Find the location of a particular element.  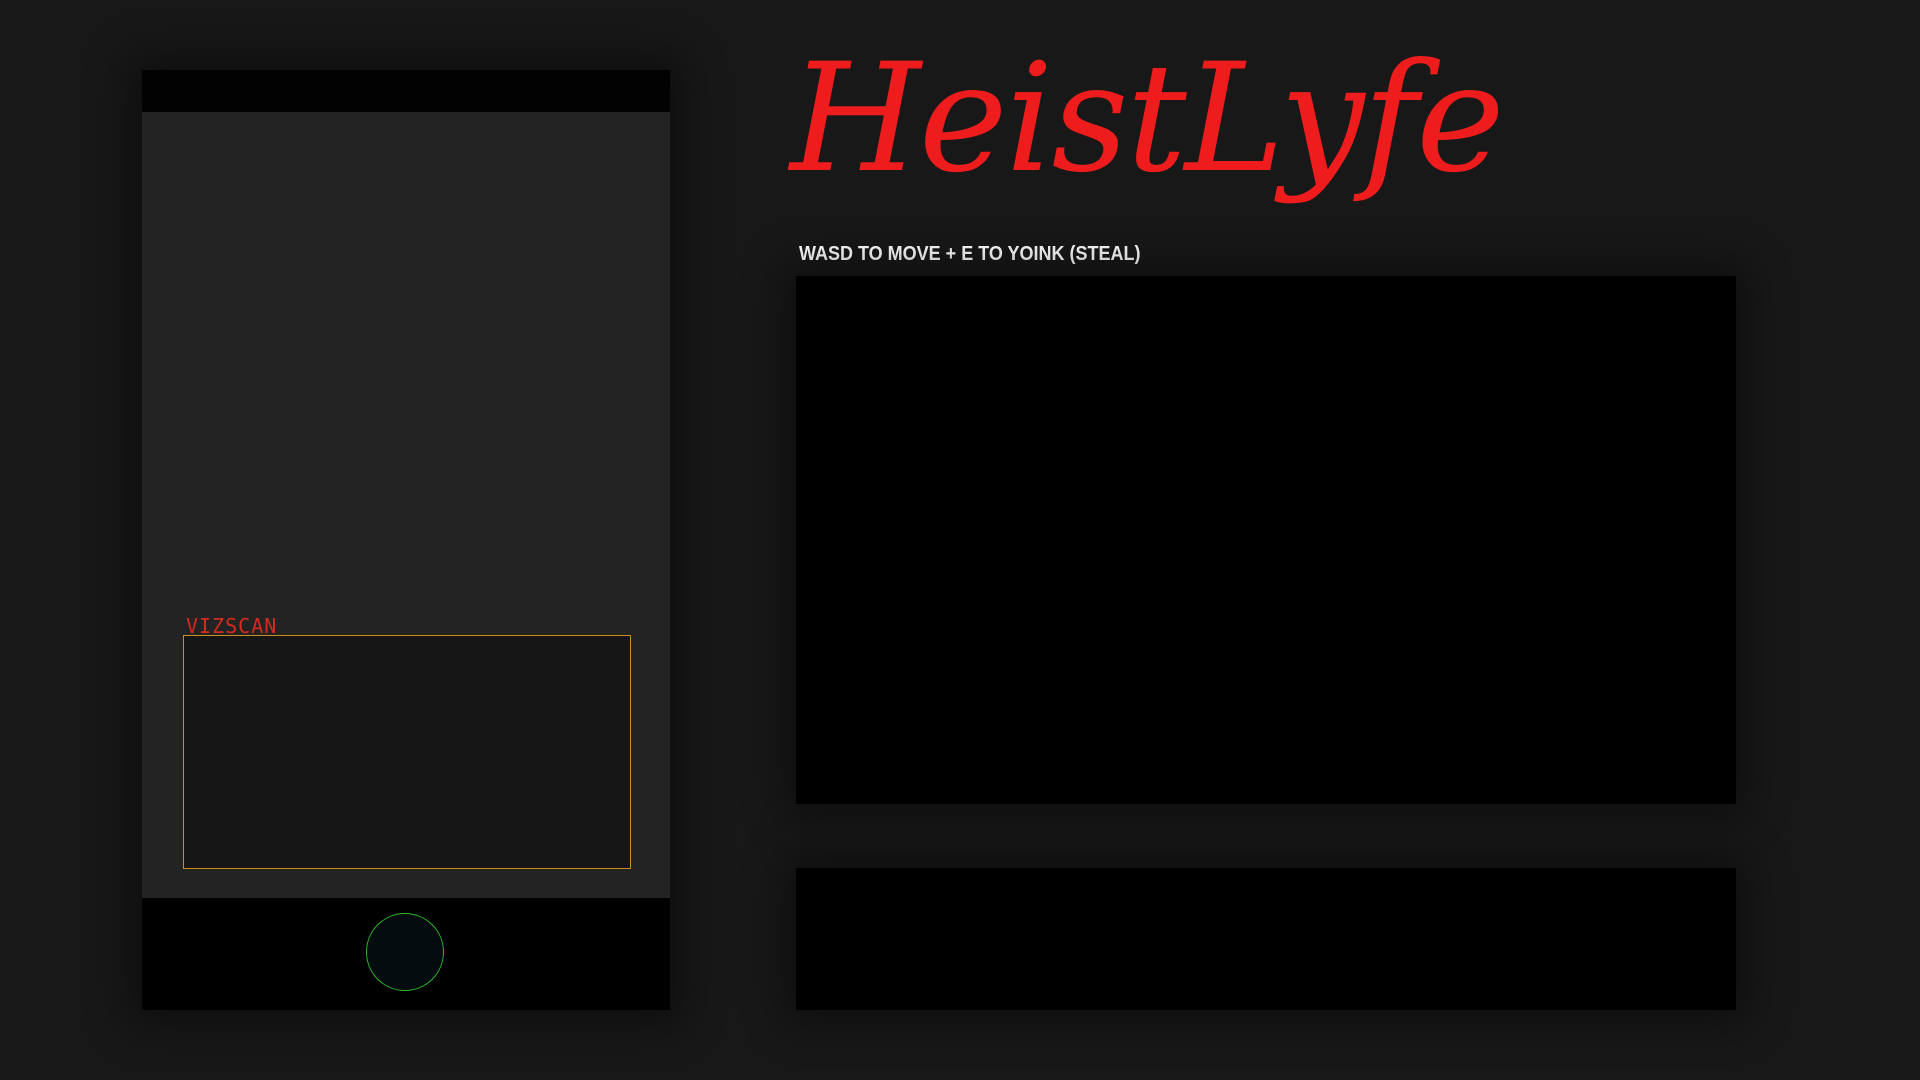

home-button is located at coordinates (405, 952).